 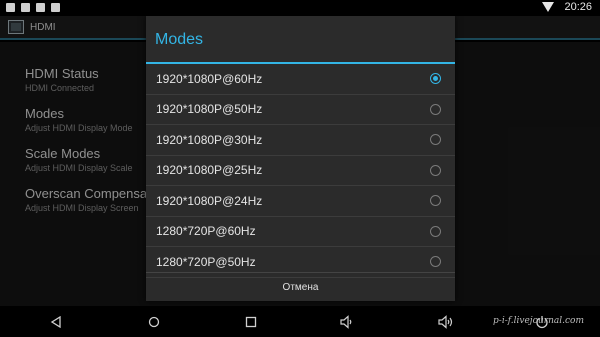 What do you see at coordinates (154, 321) in the screenshot?
I see `home-icon` at bounding box center [154, 321].